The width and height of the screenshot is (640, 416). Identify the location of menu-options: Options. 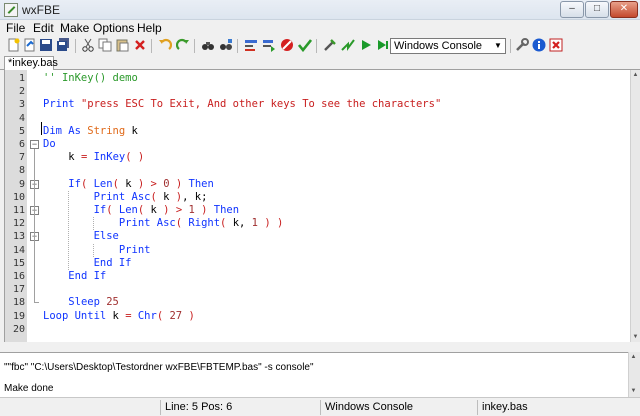
(113, 28).